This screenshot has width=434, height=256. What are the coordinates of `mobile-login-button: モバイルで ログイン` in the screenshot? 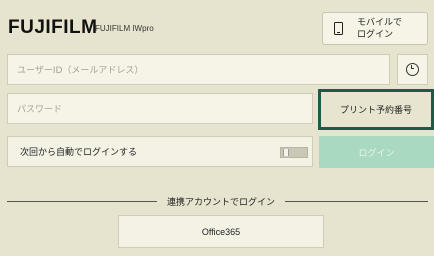 It's located at (375, 28).